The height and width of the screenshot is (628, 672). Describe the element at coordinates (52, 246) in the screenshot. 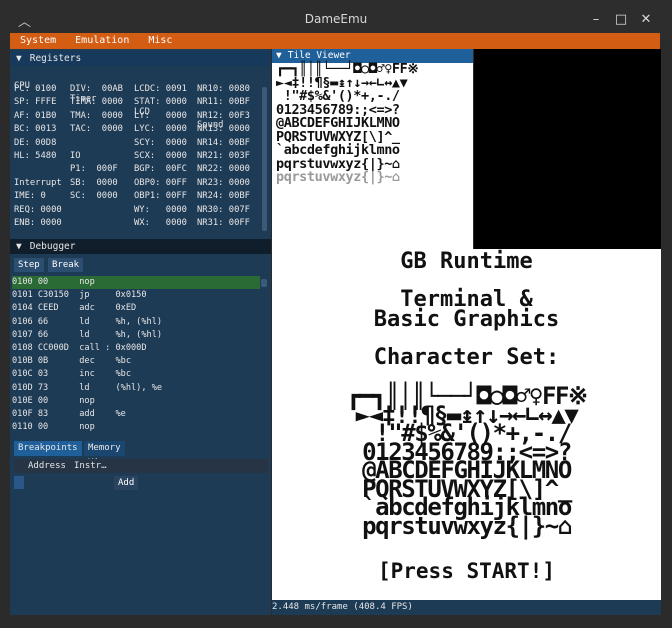

I see `debugger-title: Debugger` at that location.